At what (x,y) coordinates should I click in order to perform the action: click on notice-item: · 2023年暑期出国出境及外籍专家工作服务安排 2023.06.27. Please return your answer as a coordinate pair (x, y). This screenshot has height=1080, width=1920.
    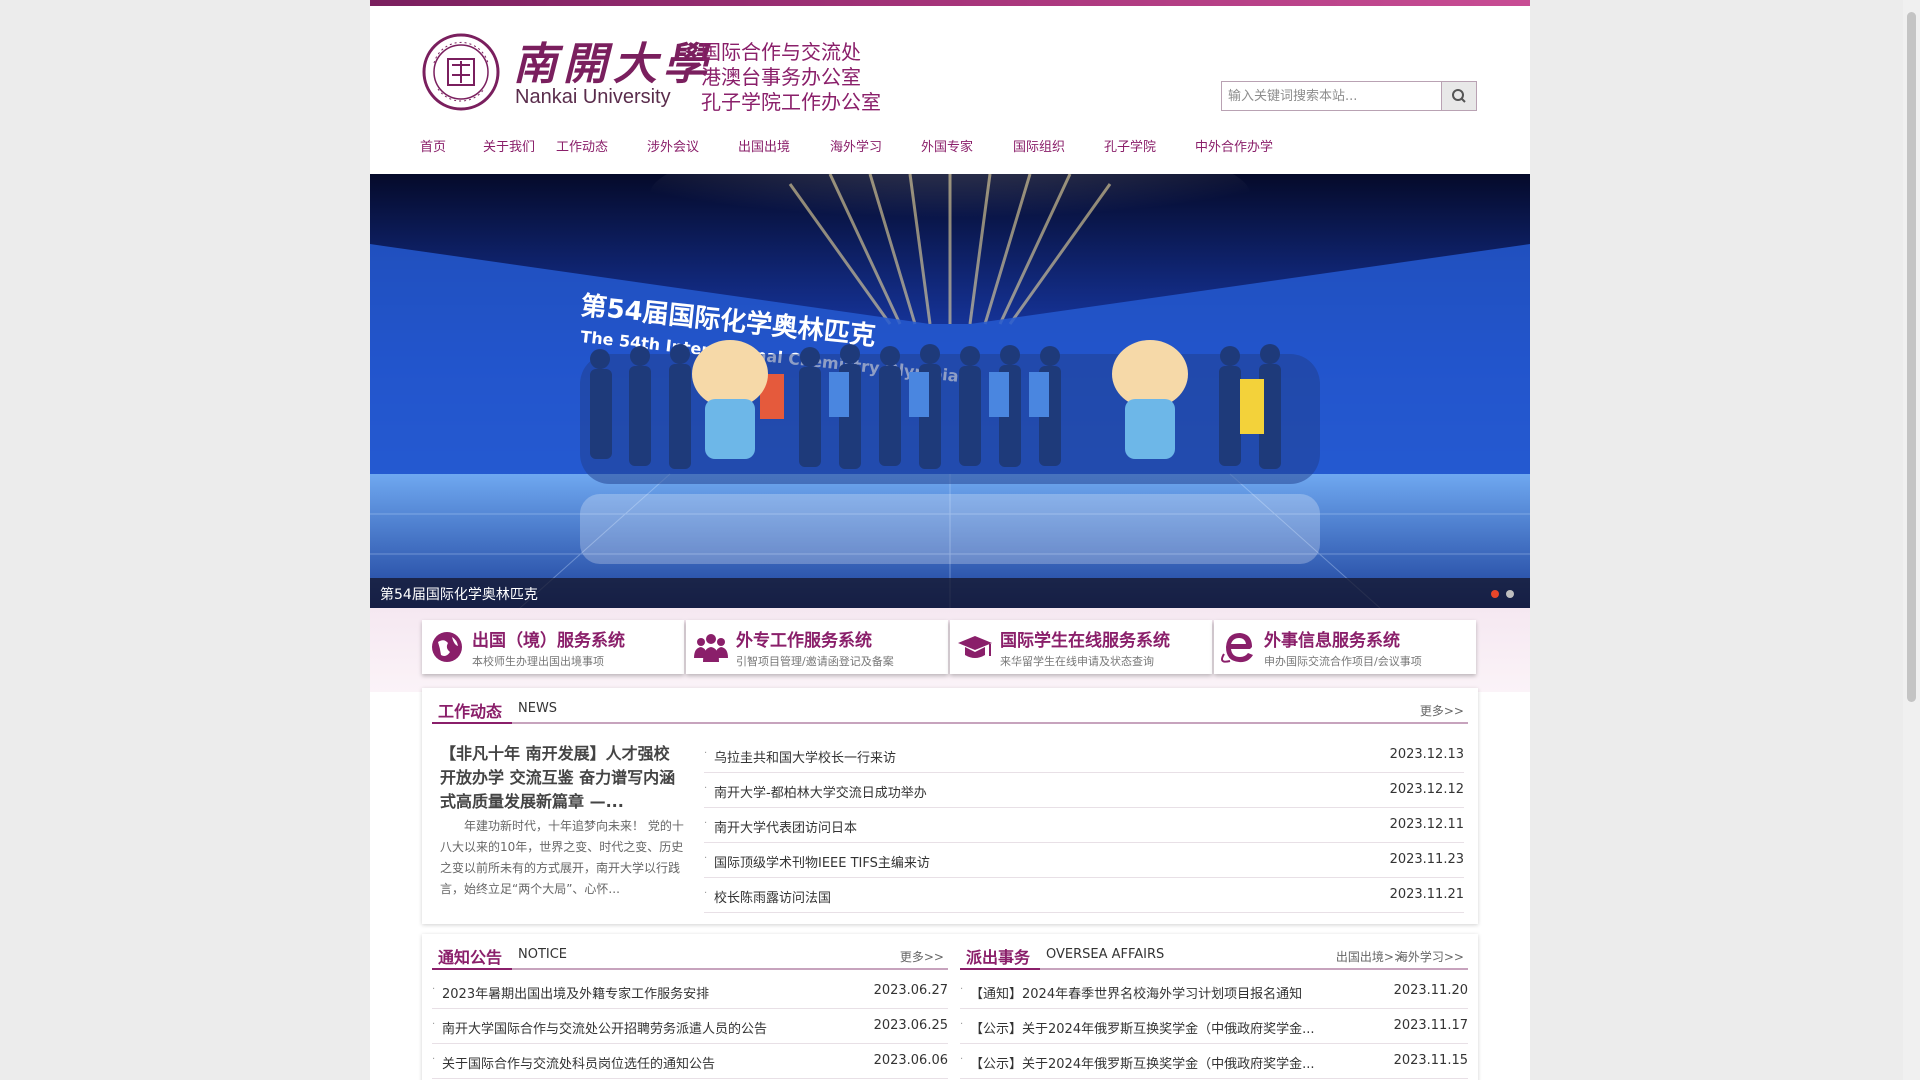
    Looking at the image, I should click on (690, 991).